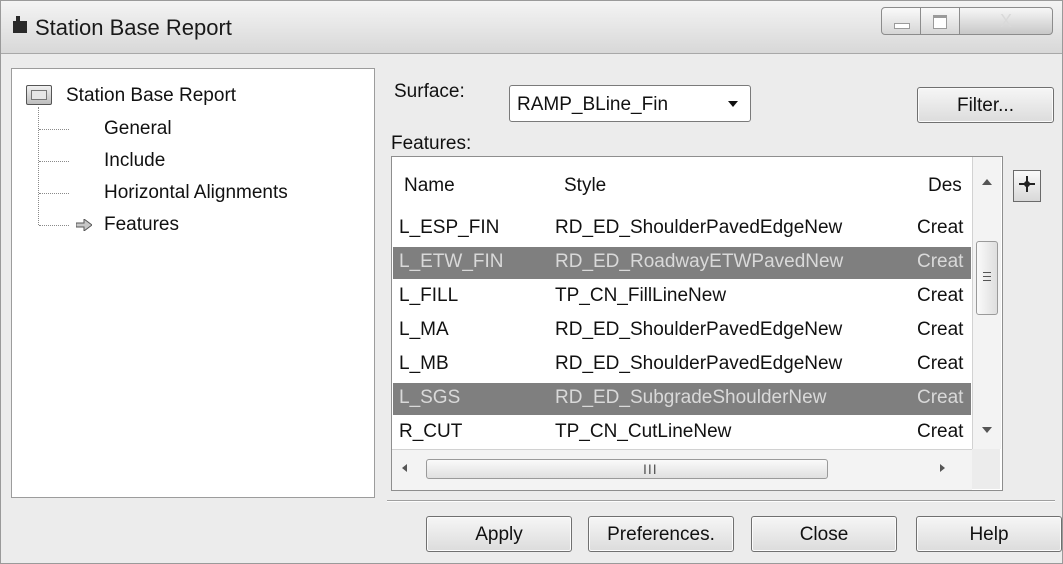  What do you see at coordinates (987, 182) in the screenshot?
I see `scroll-up-icon` at bounding box center [987, 182].